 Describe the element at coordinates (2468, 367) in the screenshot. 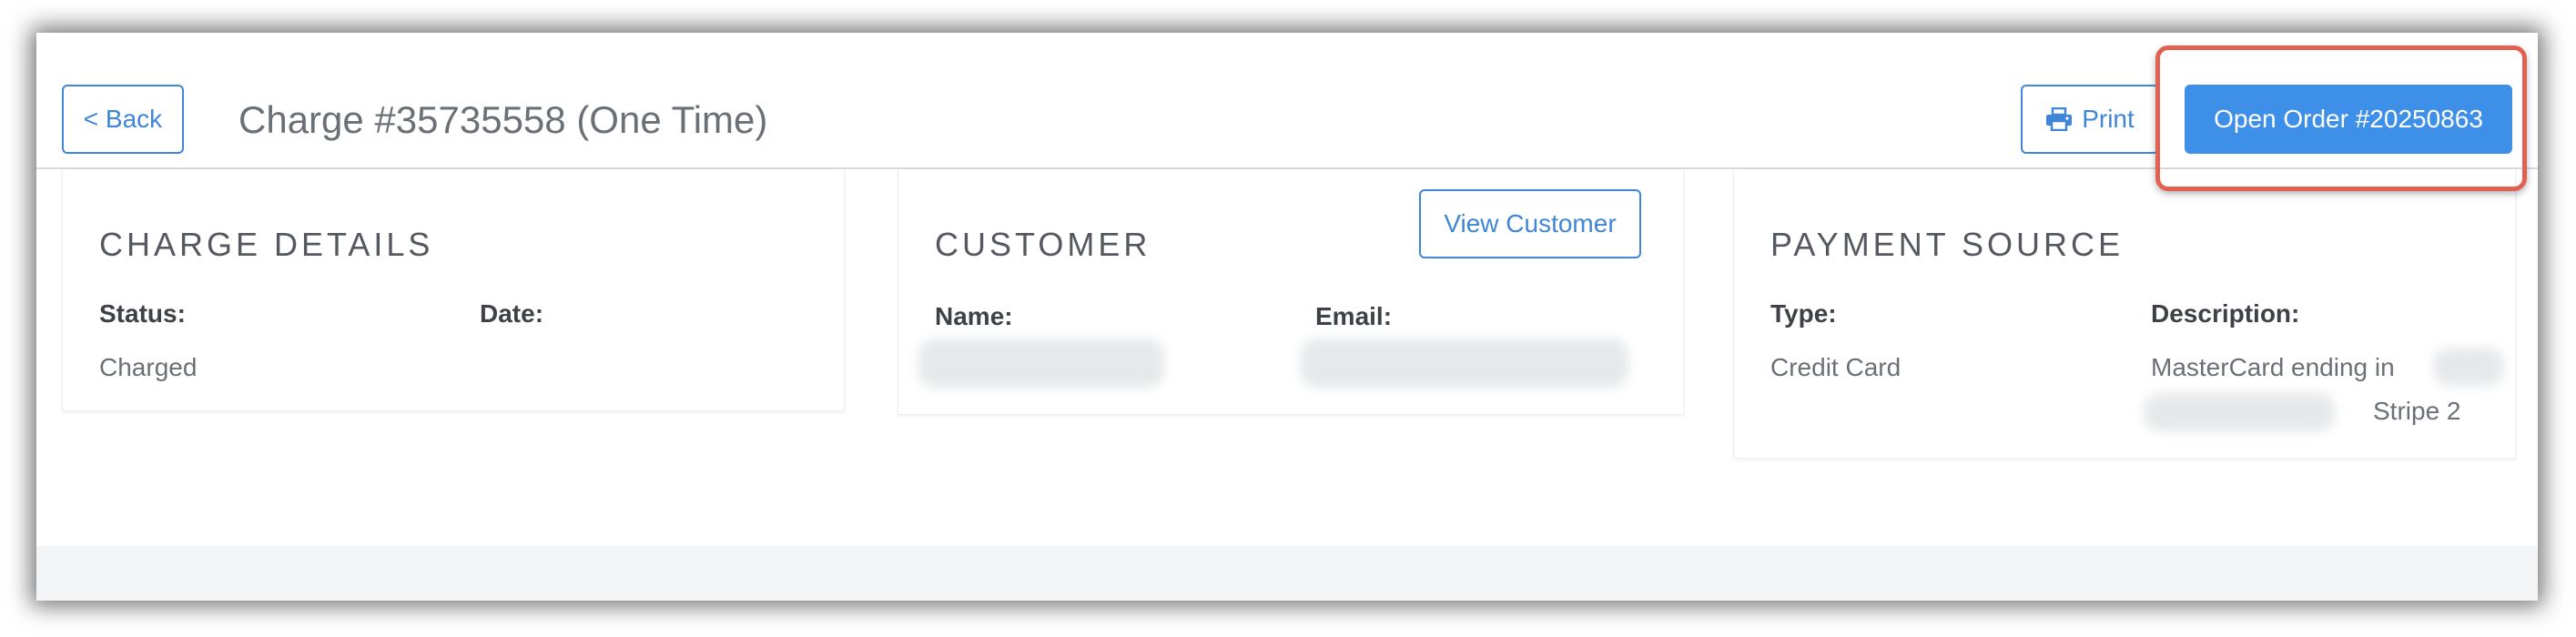

I see `card-number-redacted` at that location.